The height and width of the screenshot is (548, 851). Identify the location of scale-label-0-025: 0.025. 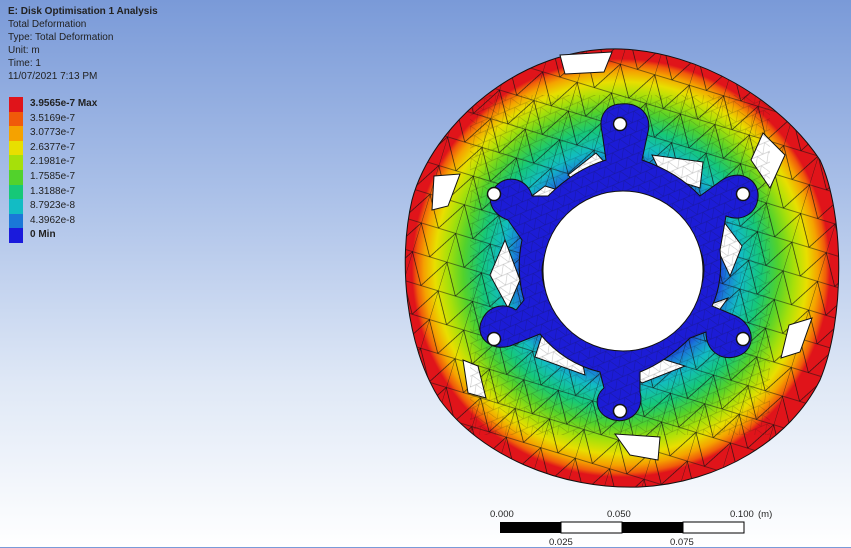
(561, 542).